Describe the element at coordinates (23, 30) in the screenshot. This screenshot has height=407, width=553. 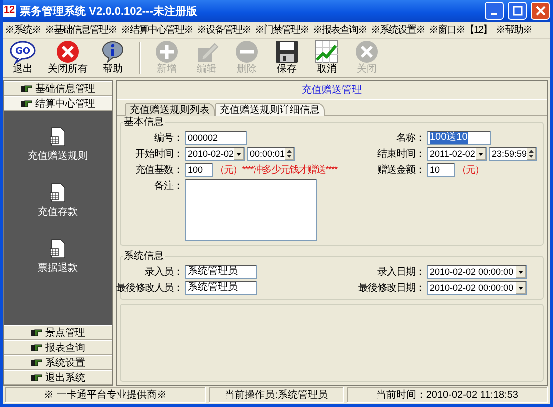
I see `menu-item: ※系统※` at that location.